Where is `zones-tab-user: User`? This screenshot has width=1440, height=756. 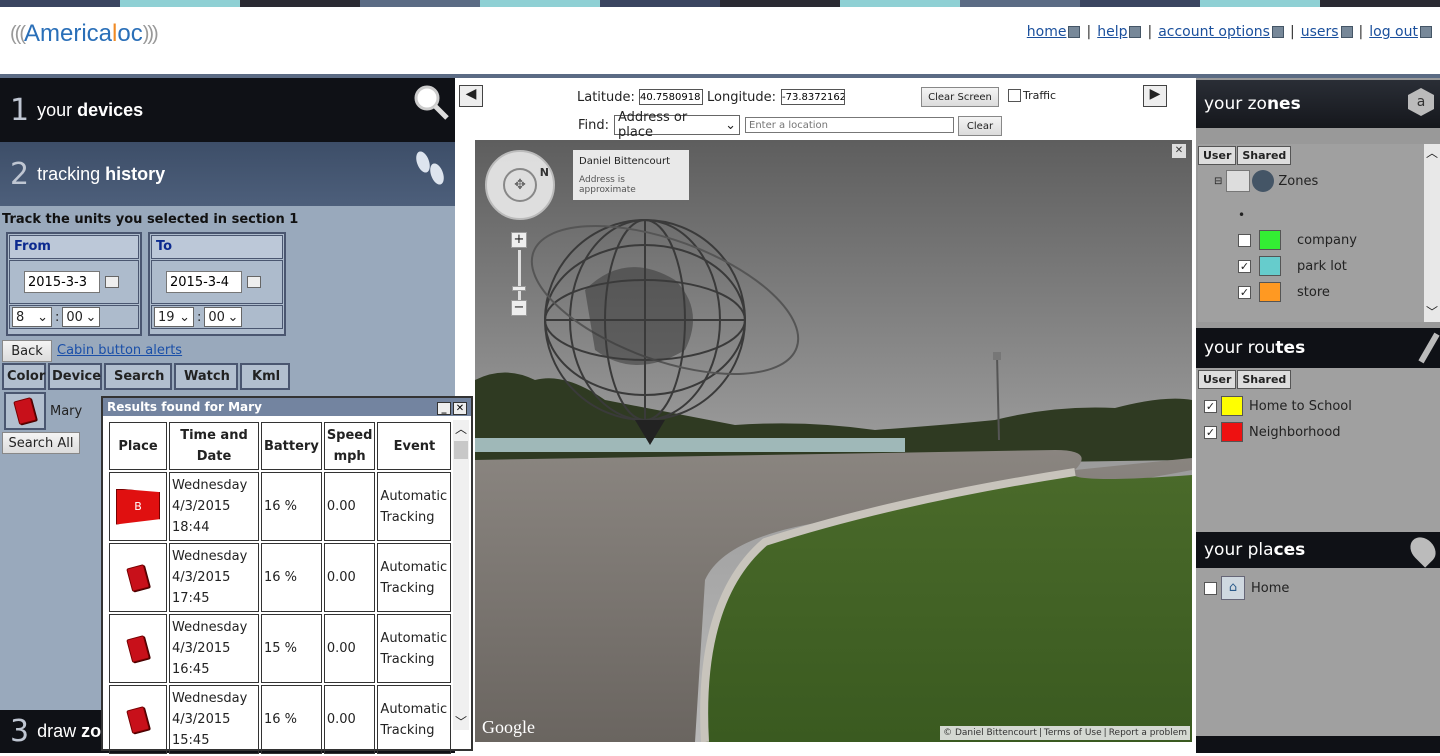
zones-tab-user: User is located at coordinates (1217, 155).